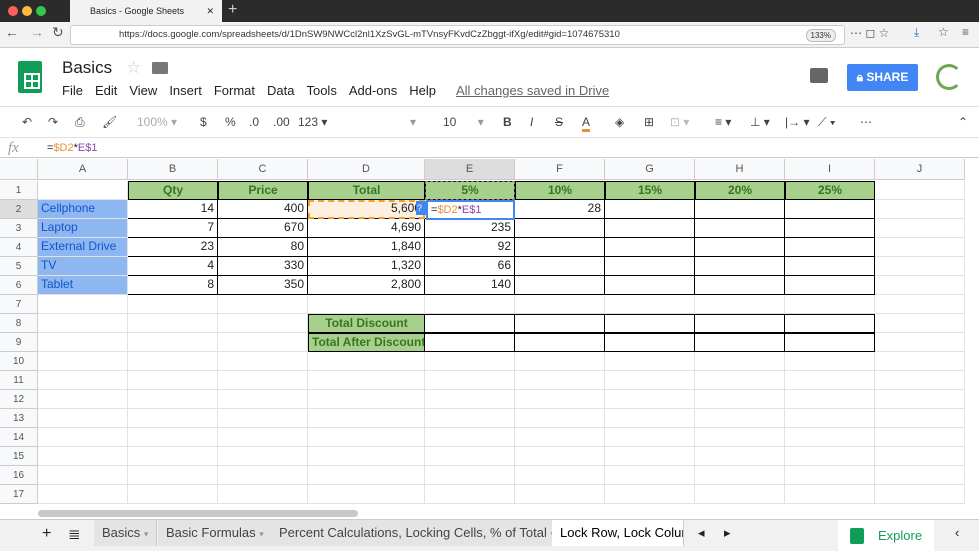  Describe the element at coordinates (560, 190) in the screenshot. I see `header-cell-f: 10%` at that location.